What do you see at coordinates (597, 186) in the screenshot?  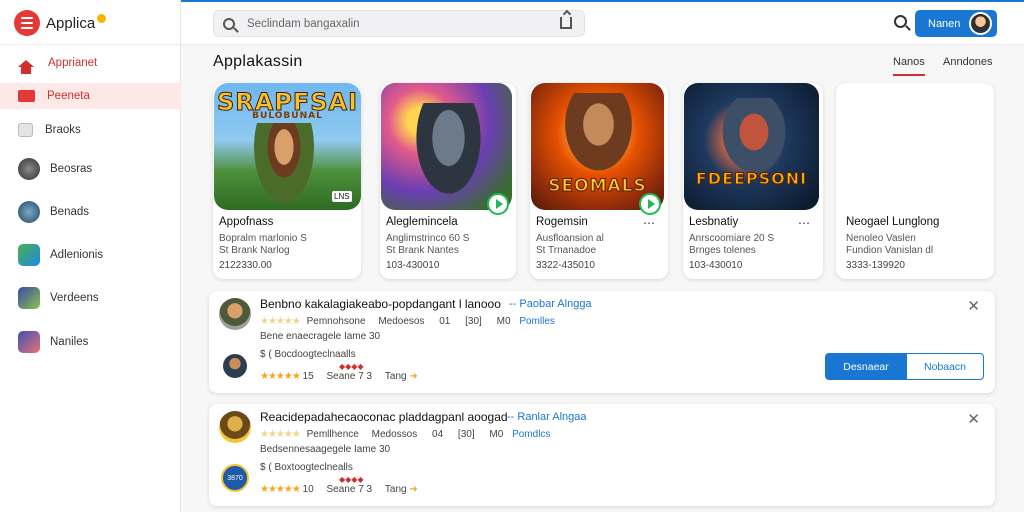 I see `art-title: SEOMALS` at bounding box center [597, 186].